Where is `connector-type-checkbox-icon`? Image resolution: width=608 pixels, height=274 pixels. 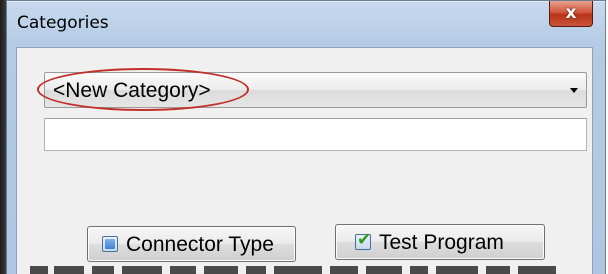 connector-type-checkbox-icon is located at coordinates (110, 244).